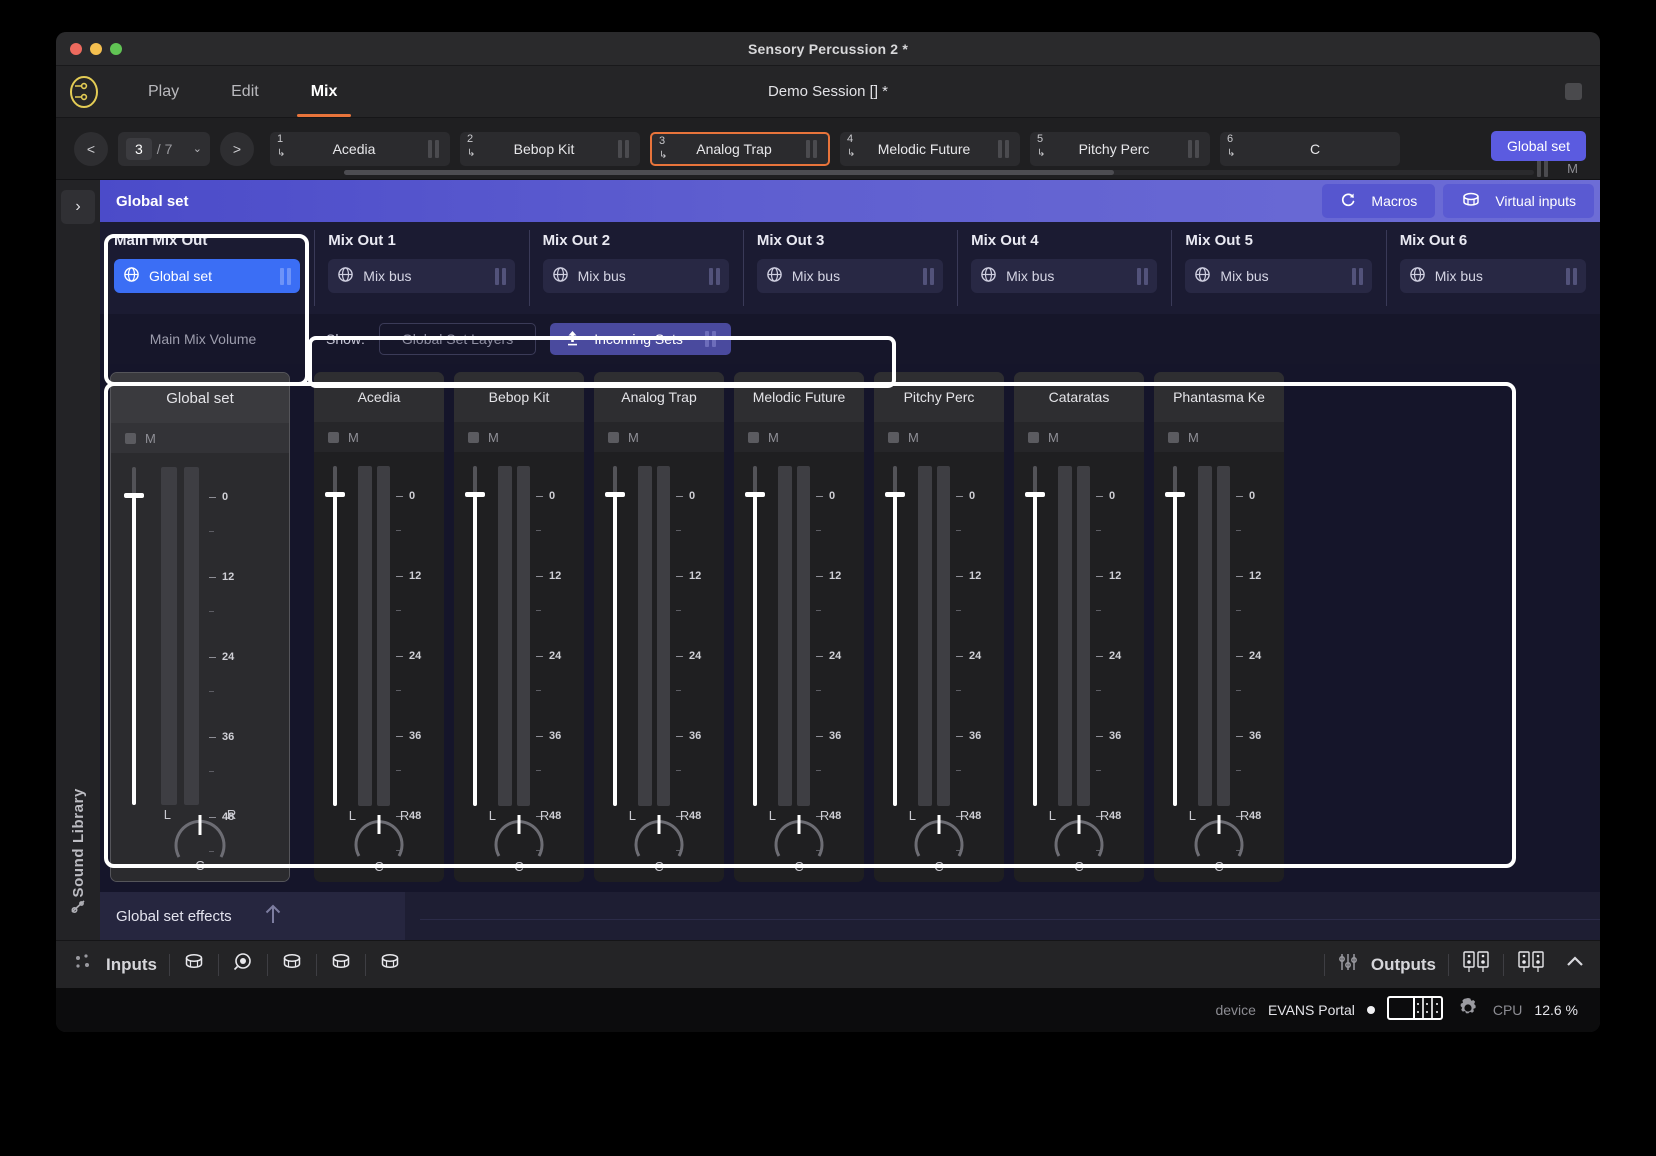  Describe the element at coordinates (635, 276) in the screenshot. I see `mix-bus-button-2: Mix bus` at that location.